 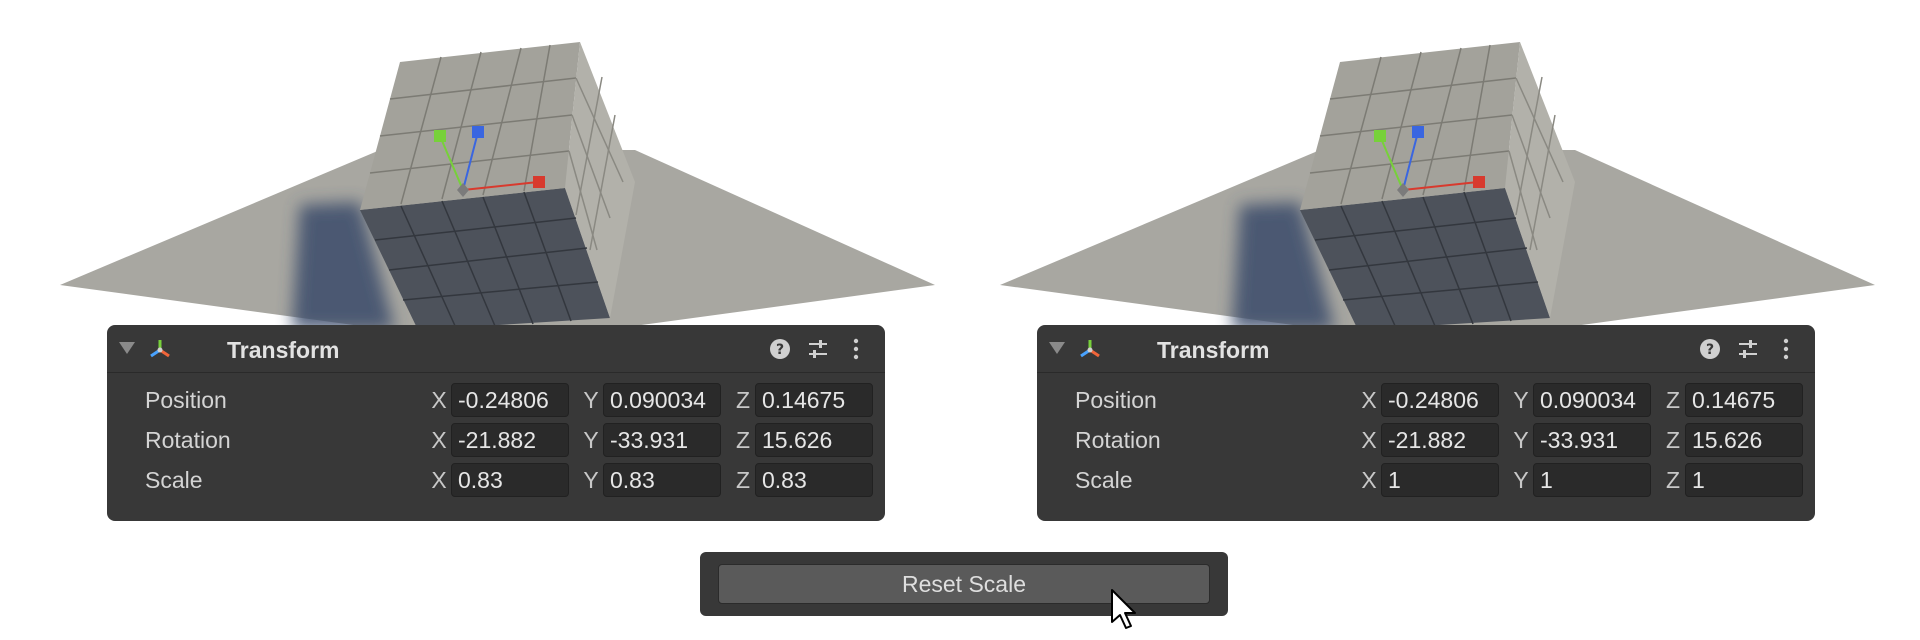 What do you see at coordinates (510, 480) in the screenshot?
I see `scale-x-field: 0.83` at bounding box center [510, 480].